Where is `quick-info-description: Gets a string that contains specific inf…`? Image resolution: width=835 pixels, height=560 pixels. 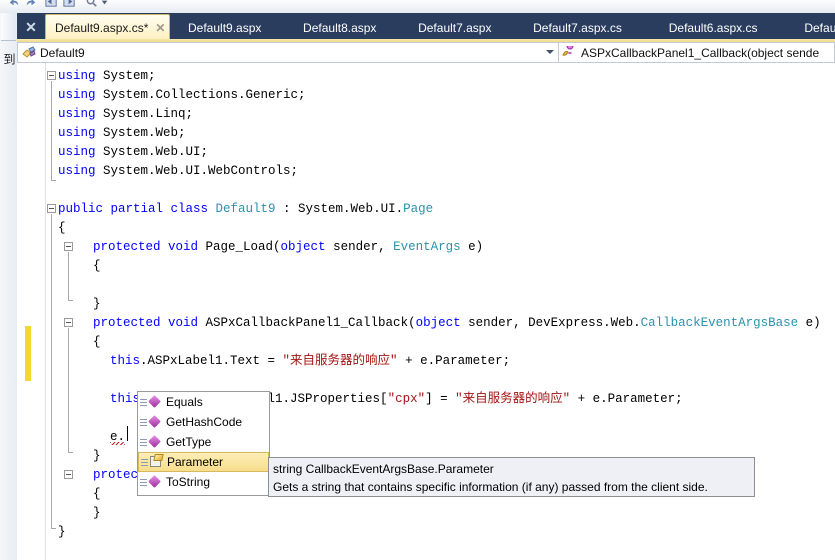 quick-info-description: Gets a string that contains specific inf… is located at coordinates (490, 487).